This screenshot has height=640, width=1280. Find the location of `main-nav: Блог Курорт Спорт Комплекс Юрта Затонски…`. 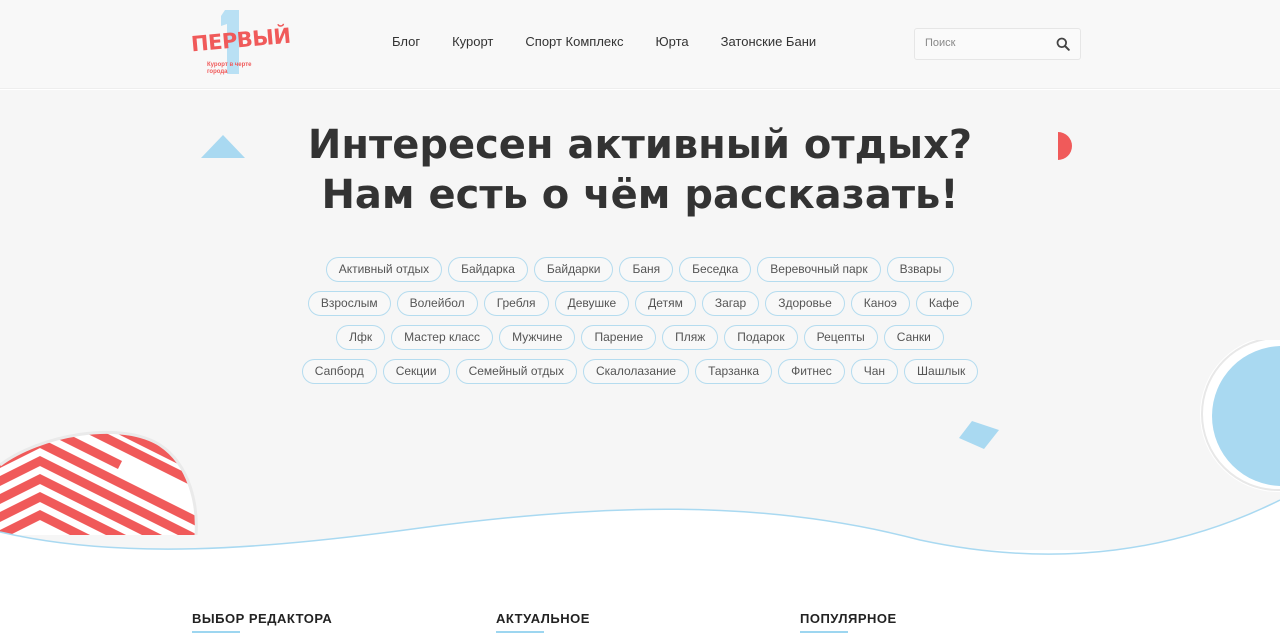

main-nav: Блог Курорт Спорт Комплекс Юрта Затонски… is located at coordinates (620, 41).